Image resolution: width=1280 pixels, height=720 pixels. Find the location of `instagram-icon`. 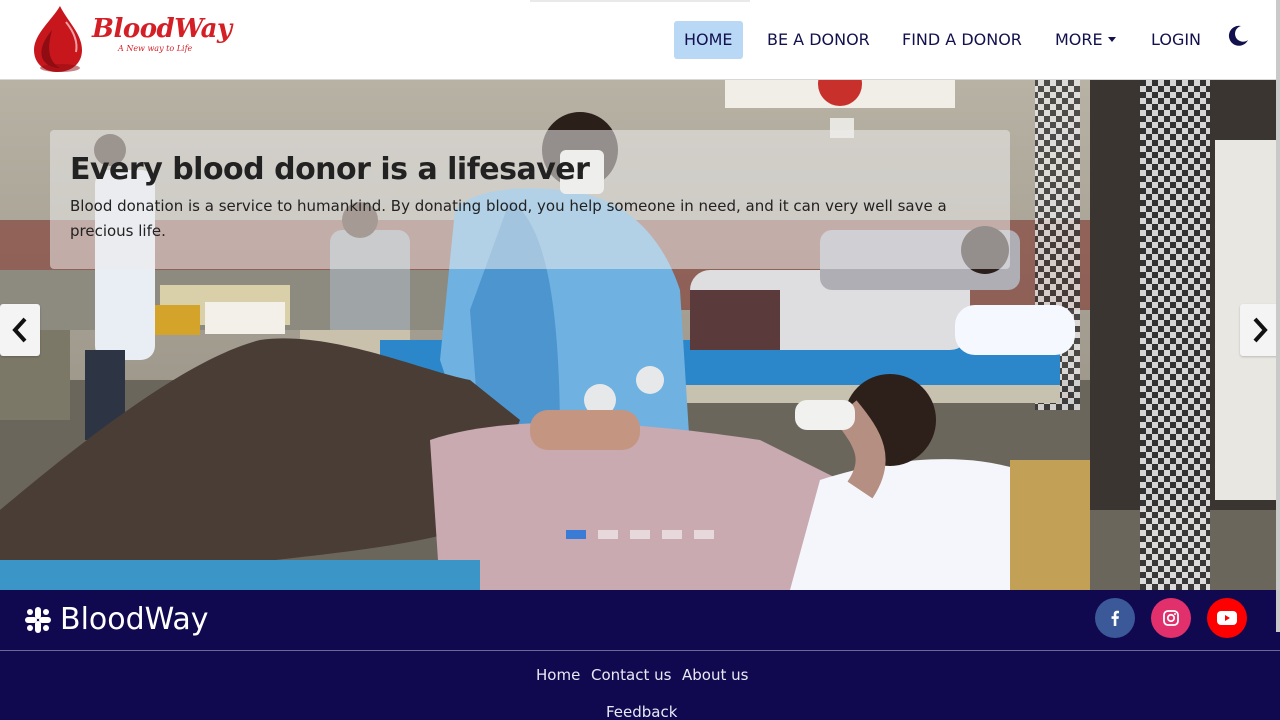

instagram-icon is located at coordinates (1171, 618).